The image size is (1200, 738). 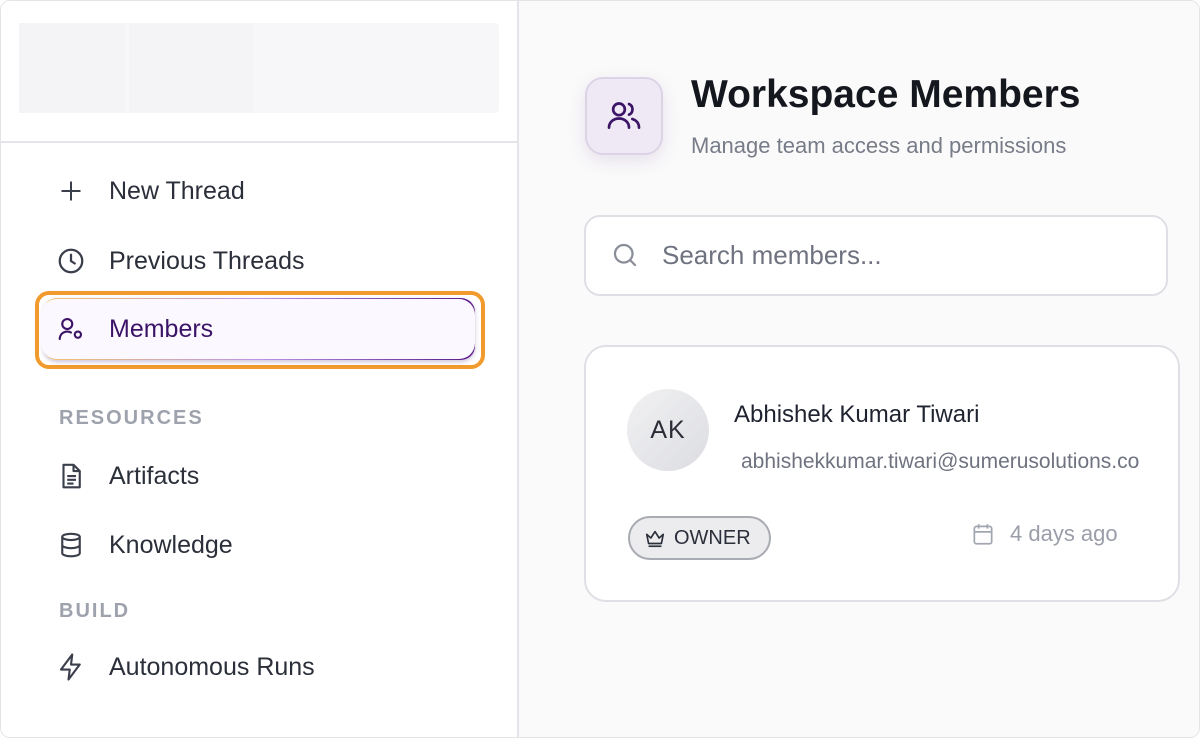 What do you see at coordinates (71, 191) in the screenshot?
I see `plus-icon` at bounding box center [71, 191].